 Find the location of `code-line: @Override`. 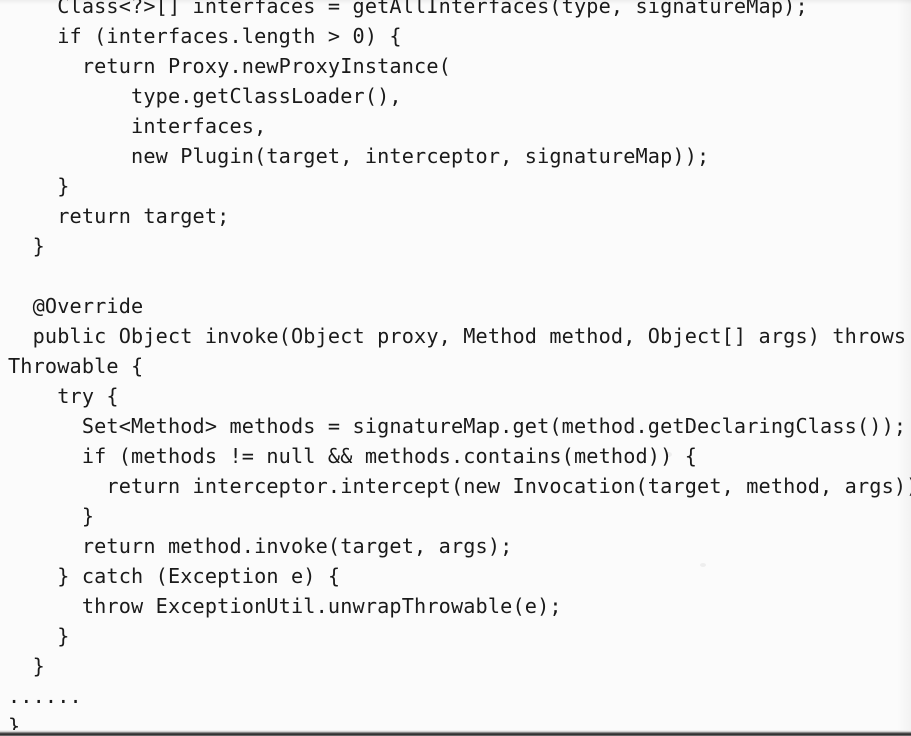

code-line: @Override is located at coordinates (76, 306).